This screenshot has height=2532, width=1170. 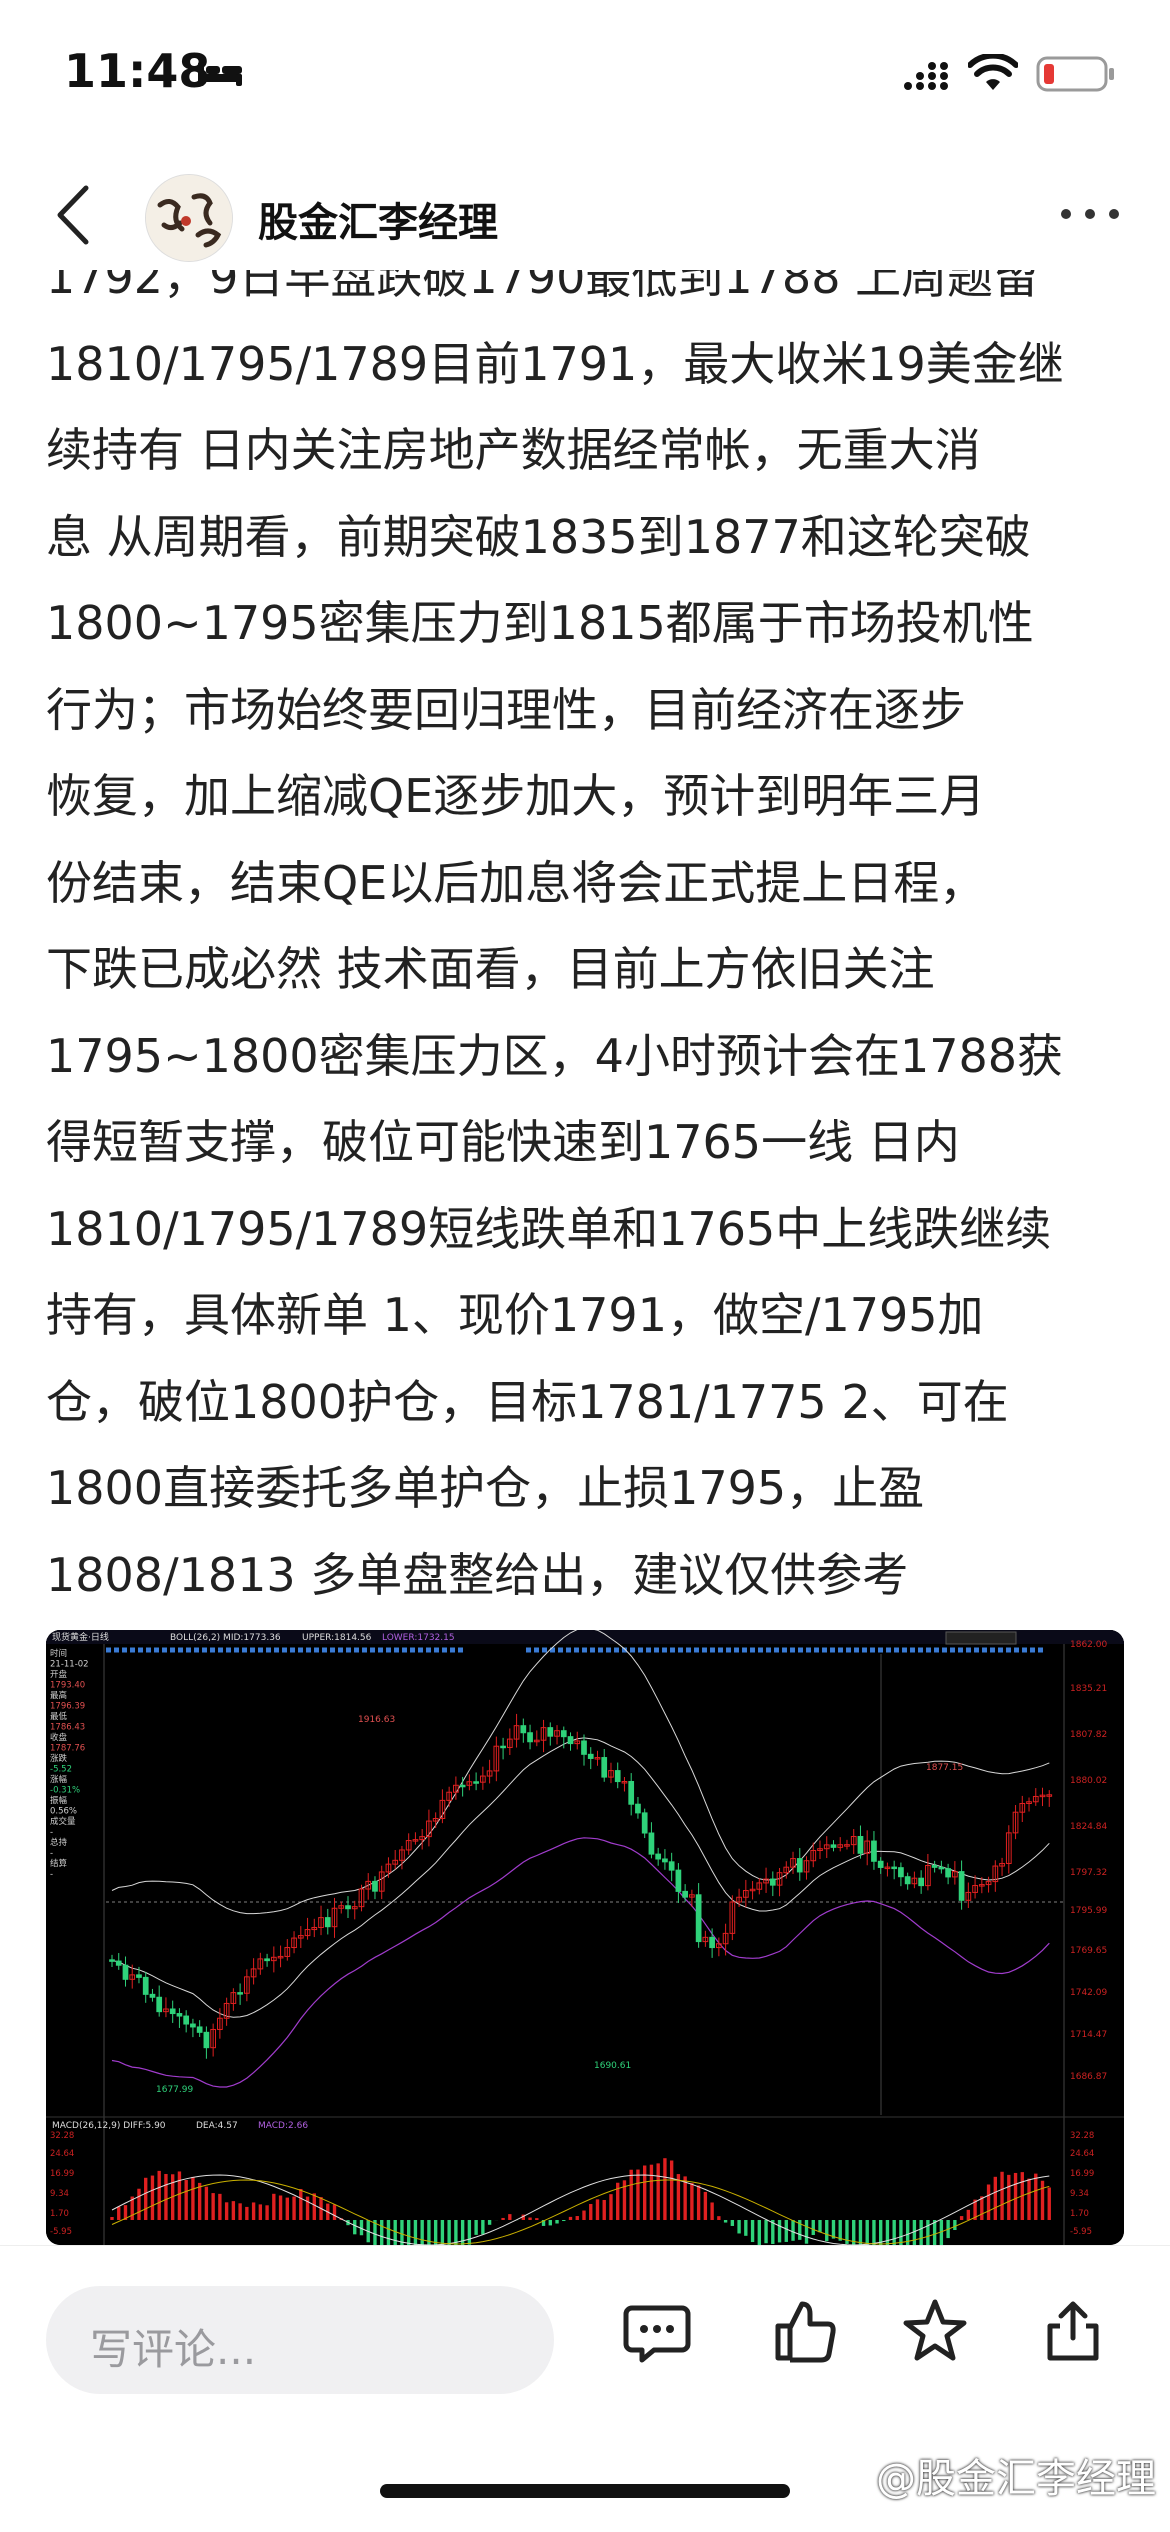 I want to click on cellular-signal-icon, so click(x=926, y=76).